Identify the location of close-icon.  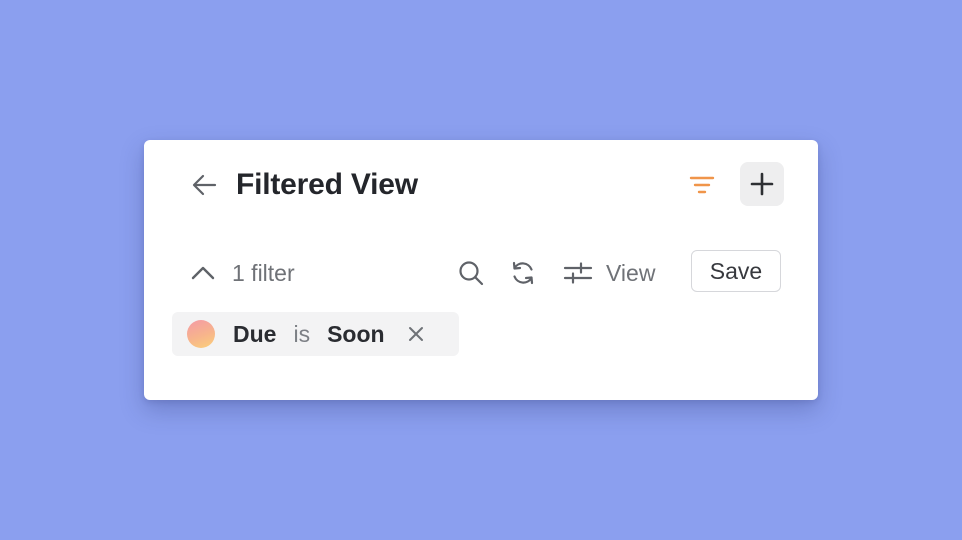
(416, 334).